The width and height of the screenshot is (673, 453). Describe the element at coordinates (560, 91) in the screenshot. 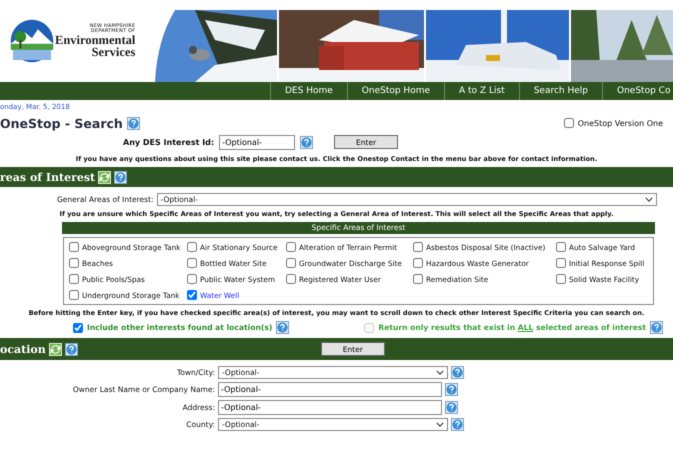

I see `nav-link: Search Help` at that location.